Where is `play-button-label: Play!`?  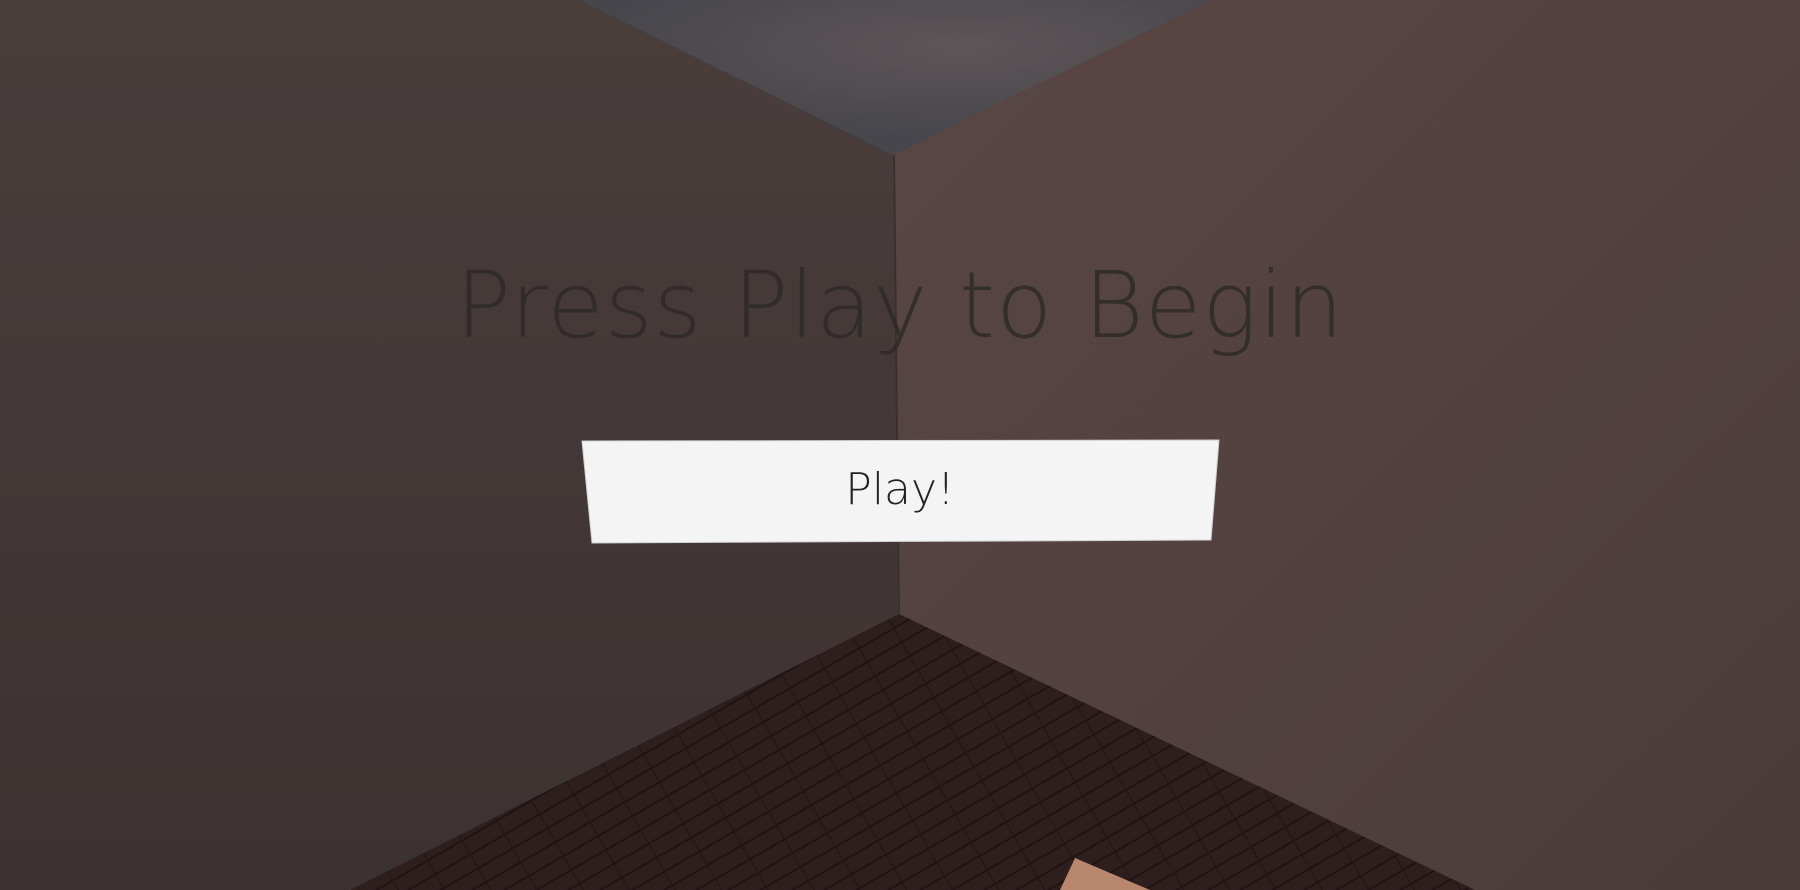 play-button-label: Play! is located at coordinates (900, 489).